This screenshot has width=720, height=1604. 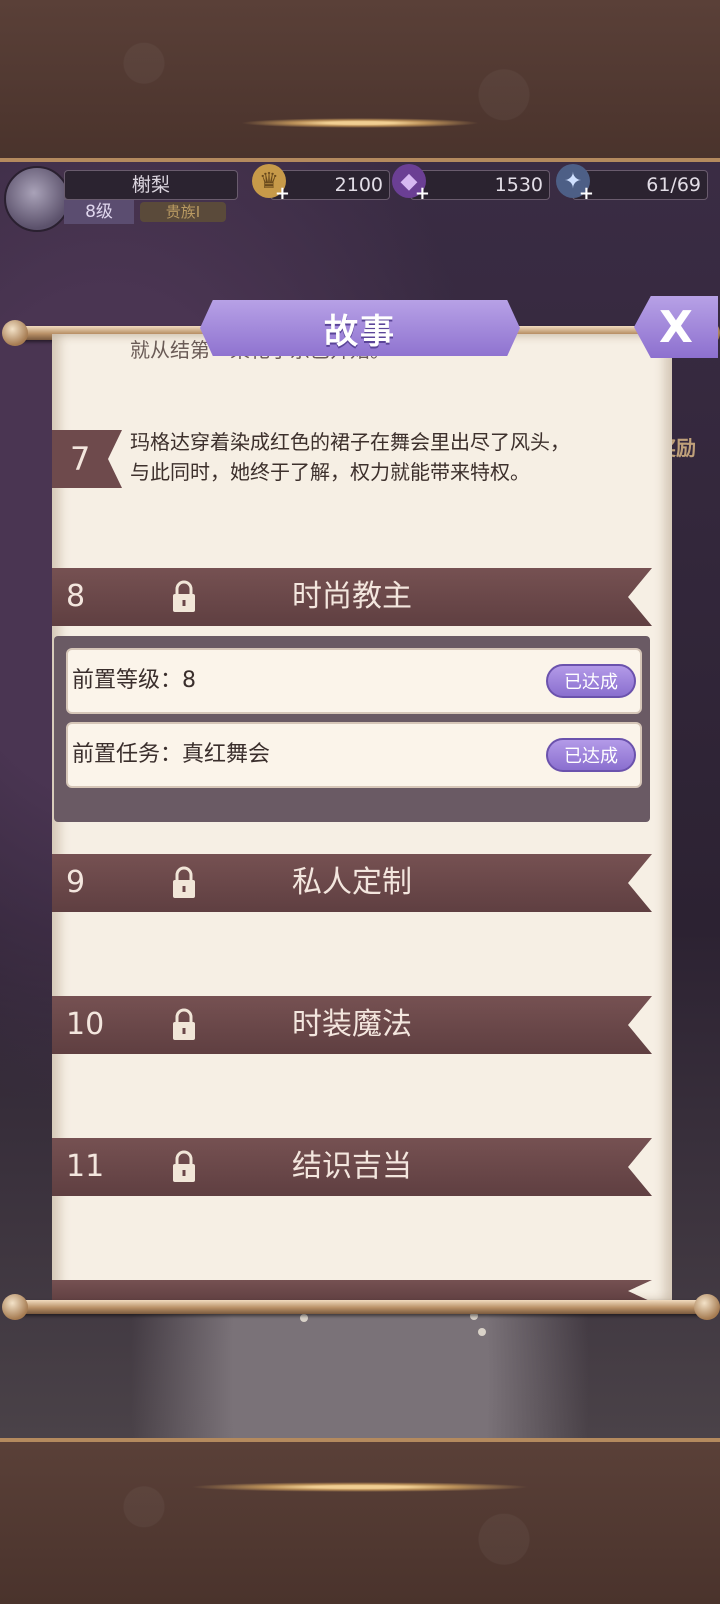 What do you see at coordinates (352, 1291) in the screenshot?
I see `chapter-12-banner-partial` at bounding box center [352, 1291].